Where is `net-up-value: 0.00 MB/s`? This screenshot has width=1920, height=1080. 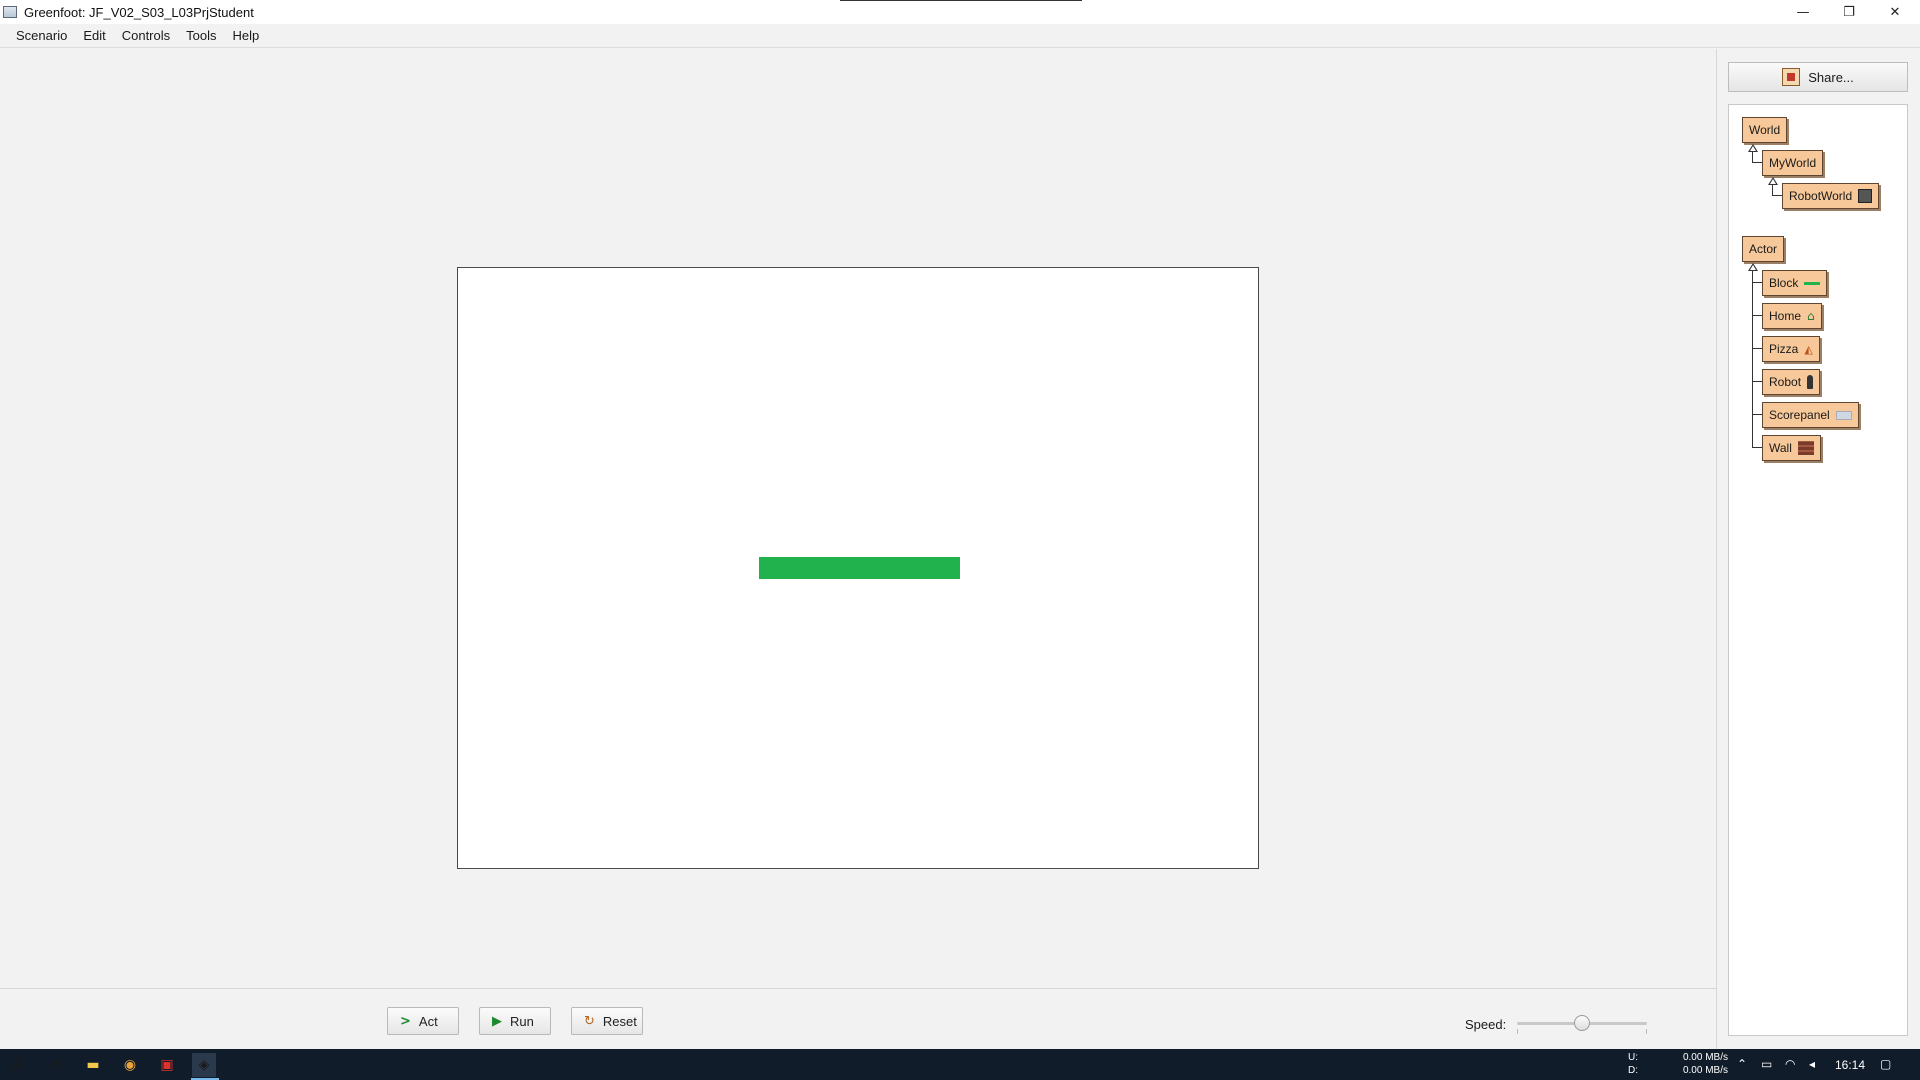
net-up-value: 0.00 MB/s is located at coordinates (1705, 1057).